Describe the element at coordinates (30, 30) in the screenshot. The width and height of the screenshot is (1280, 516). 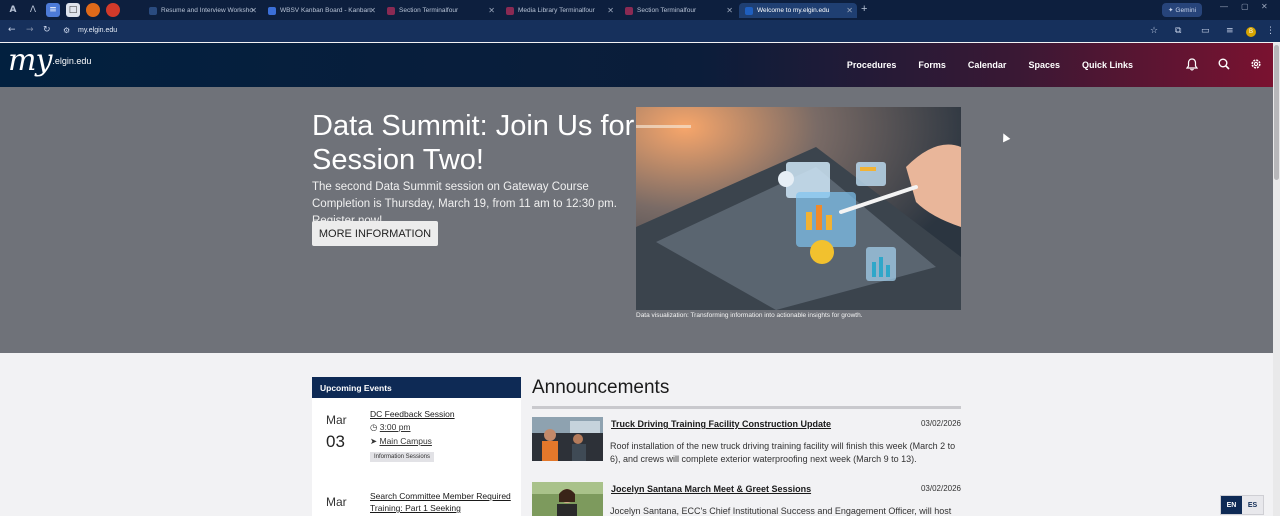
I see `forward-icon: →` at that location.